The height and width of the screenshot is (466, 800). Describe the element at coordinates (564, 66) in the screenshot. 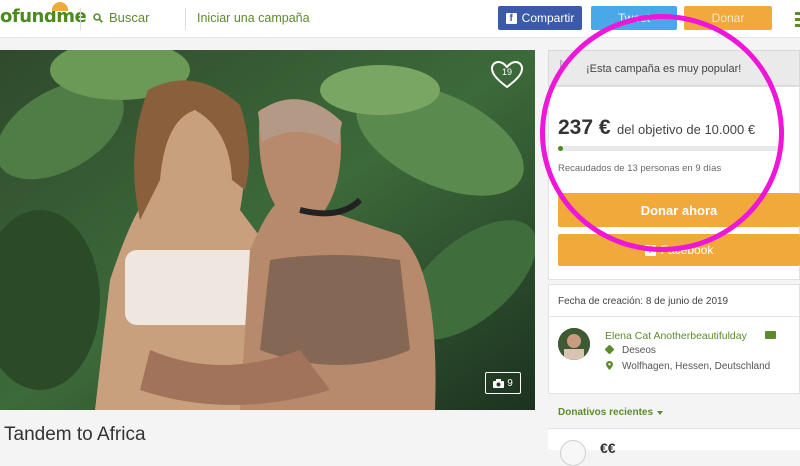

I see `flag-icon` at that location.